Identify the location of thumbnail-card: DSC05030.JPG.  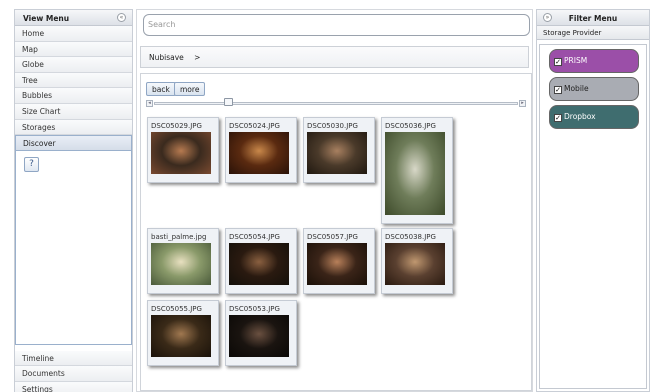
(339, 150).